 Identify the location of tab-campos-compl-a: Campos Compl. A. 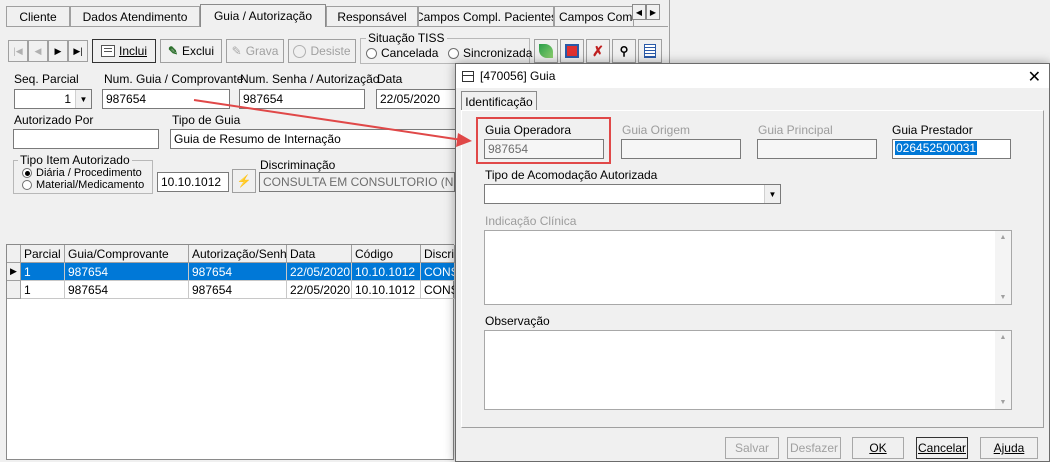
(594, 16).